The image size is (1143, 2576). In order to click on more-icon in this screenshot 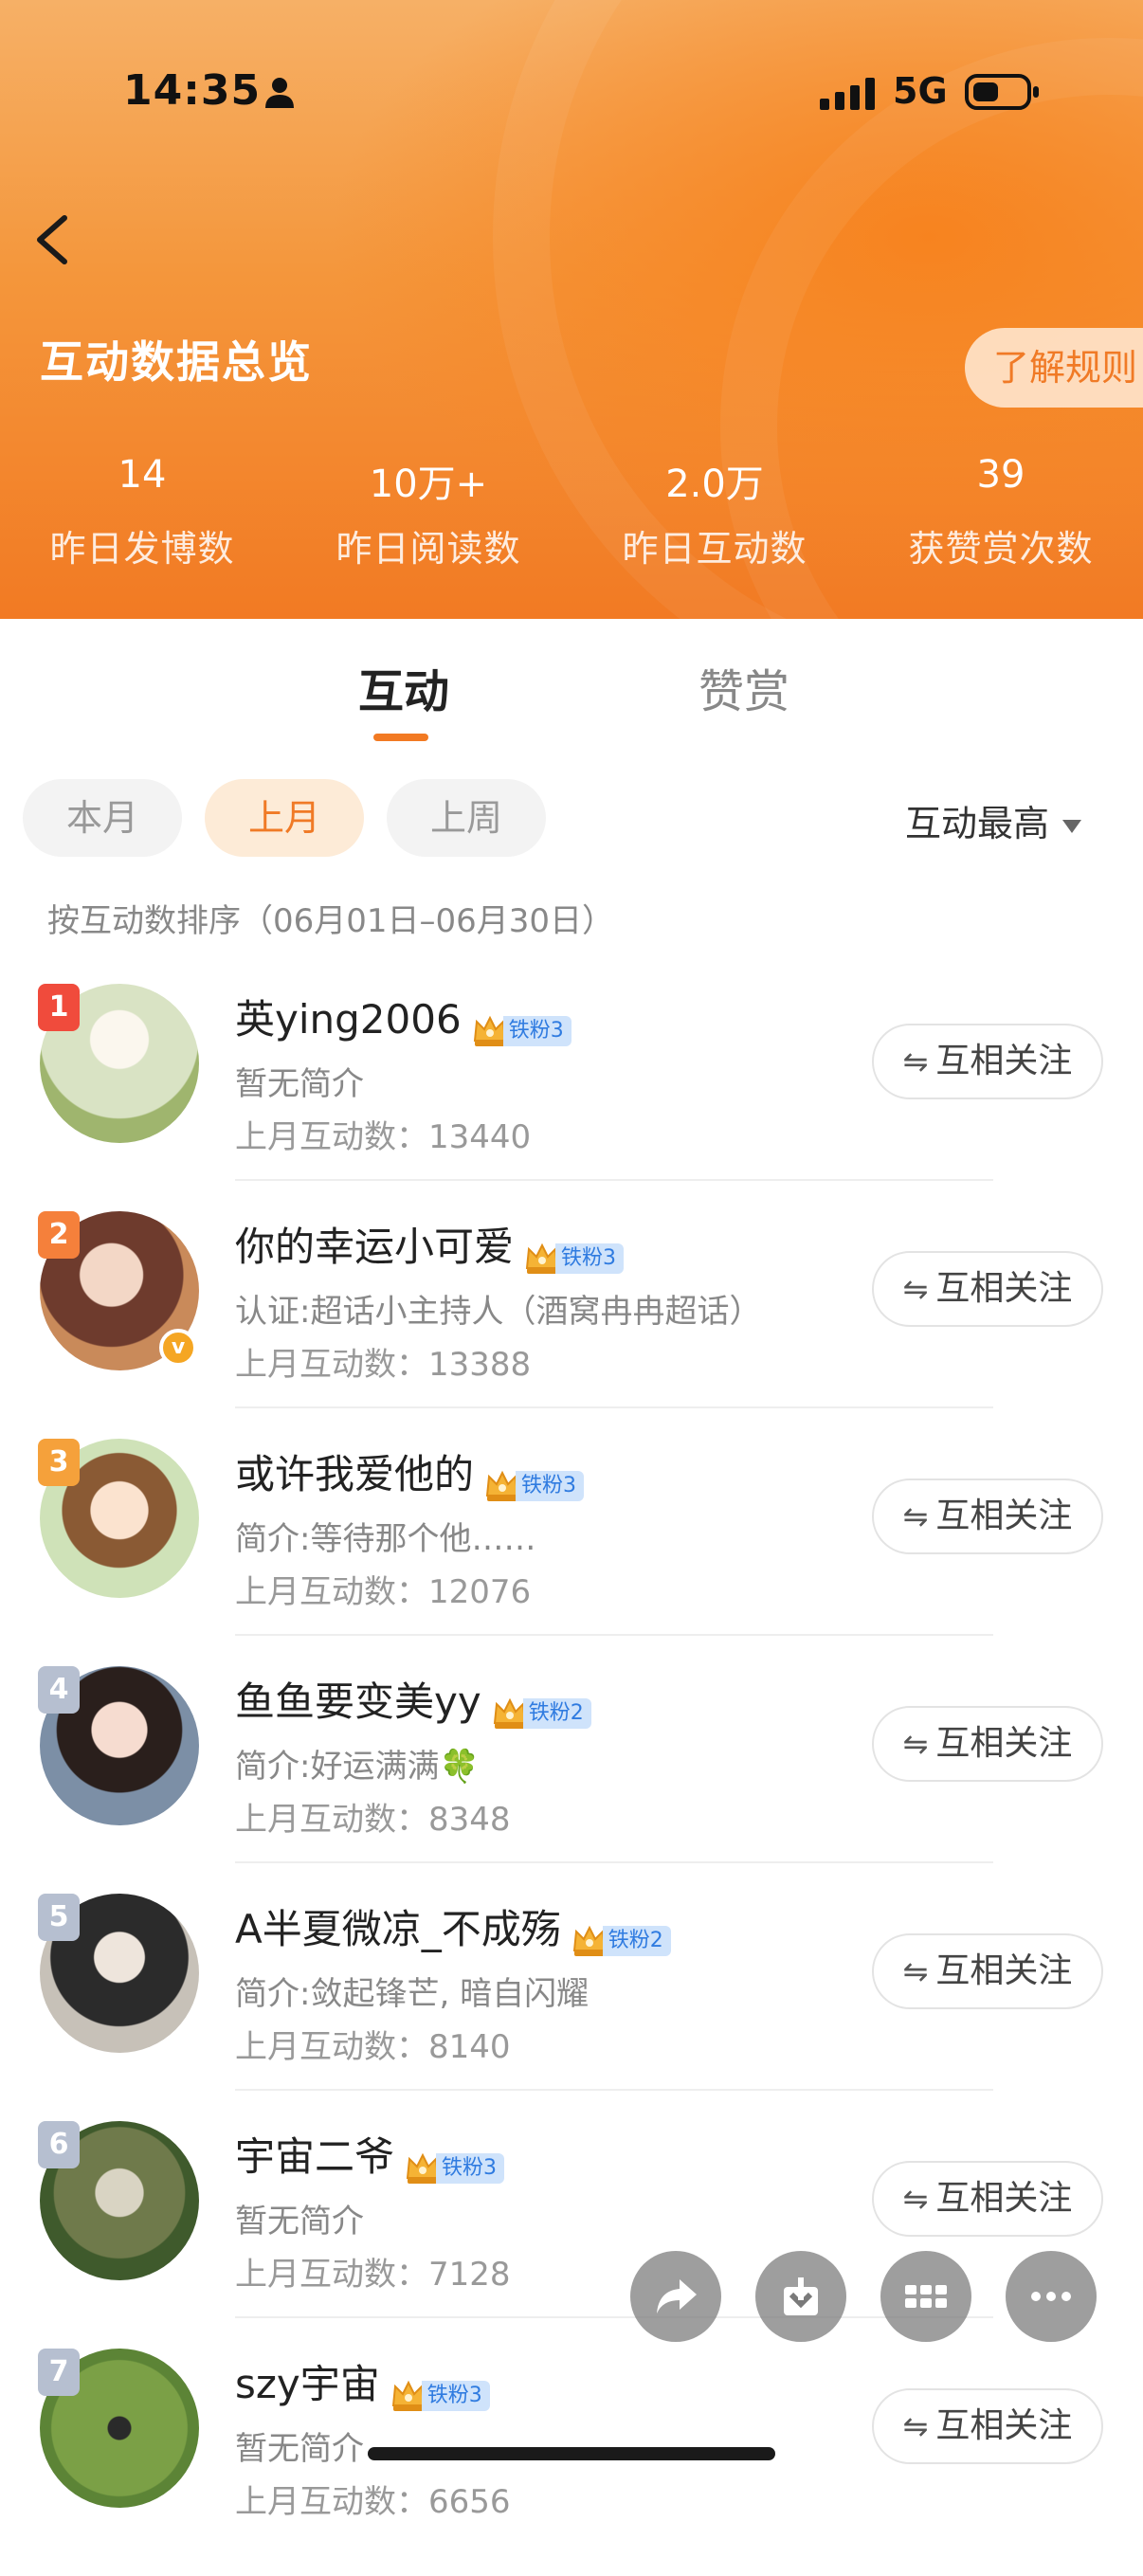, I will do `click(1051, 2296)`.